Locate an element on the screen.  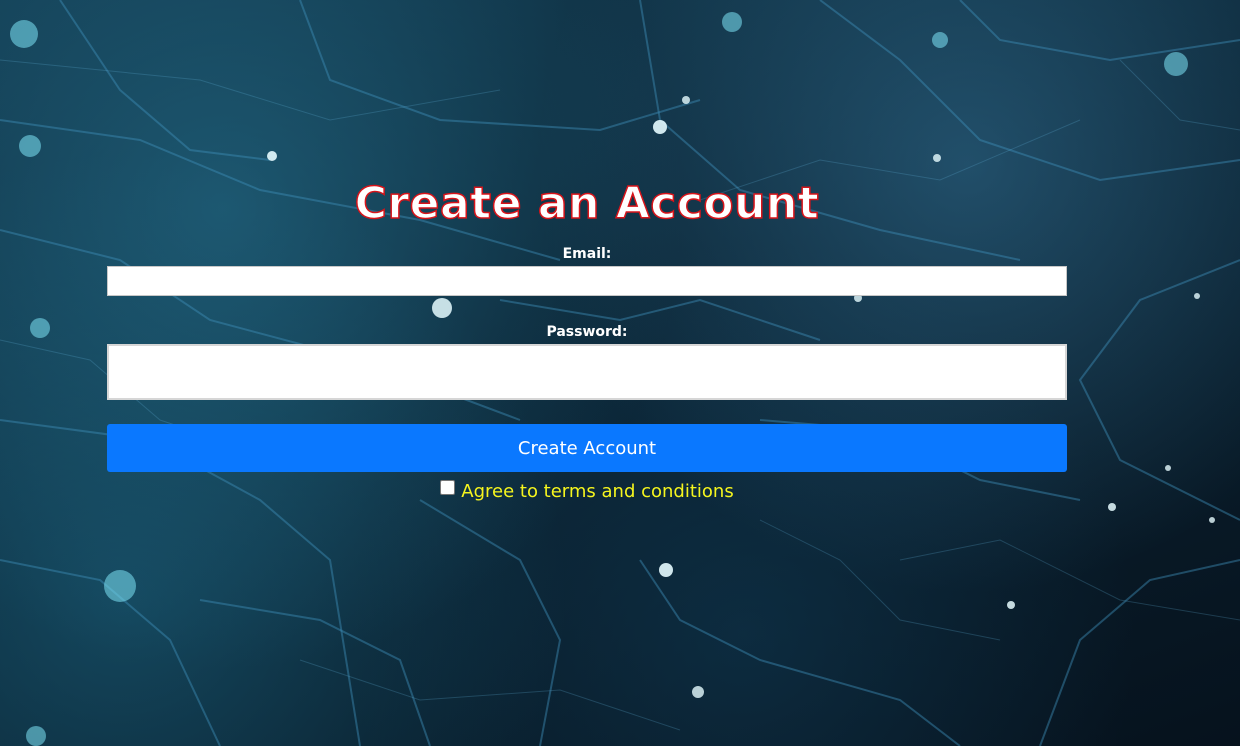
email-label: Email: is located at coordinates (587, 254).